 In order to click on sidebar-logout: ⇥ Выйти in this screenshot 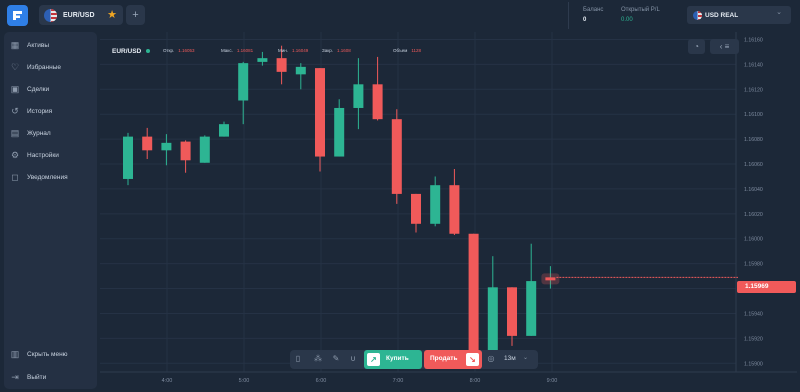, I will do `click(28, 377)`.